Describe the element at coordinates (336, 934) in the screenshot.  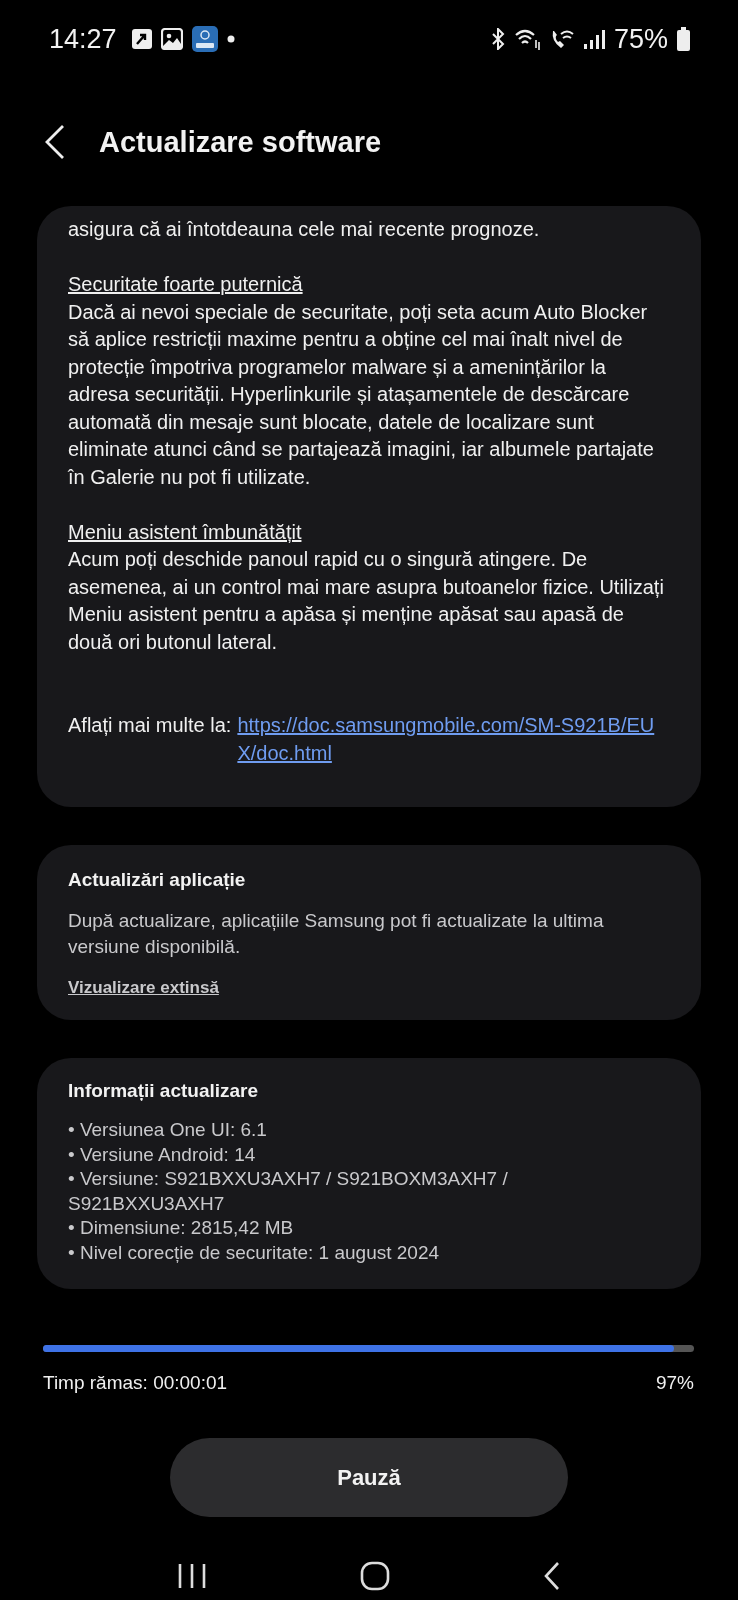
I see `card-description: După actualizare, aplicațiile Samsung pot fi actualizate la ultima versiune disponibilă.` at that location.